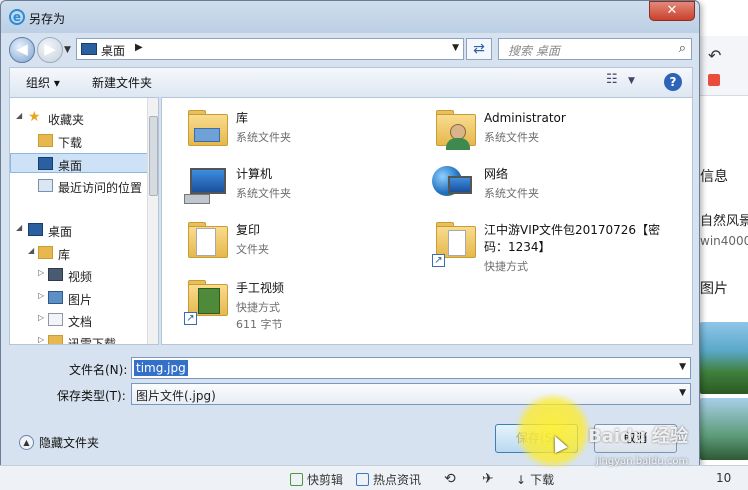 The image size is (748, 490). I want to click on refresh-button: ⇄, so click(479, 49).